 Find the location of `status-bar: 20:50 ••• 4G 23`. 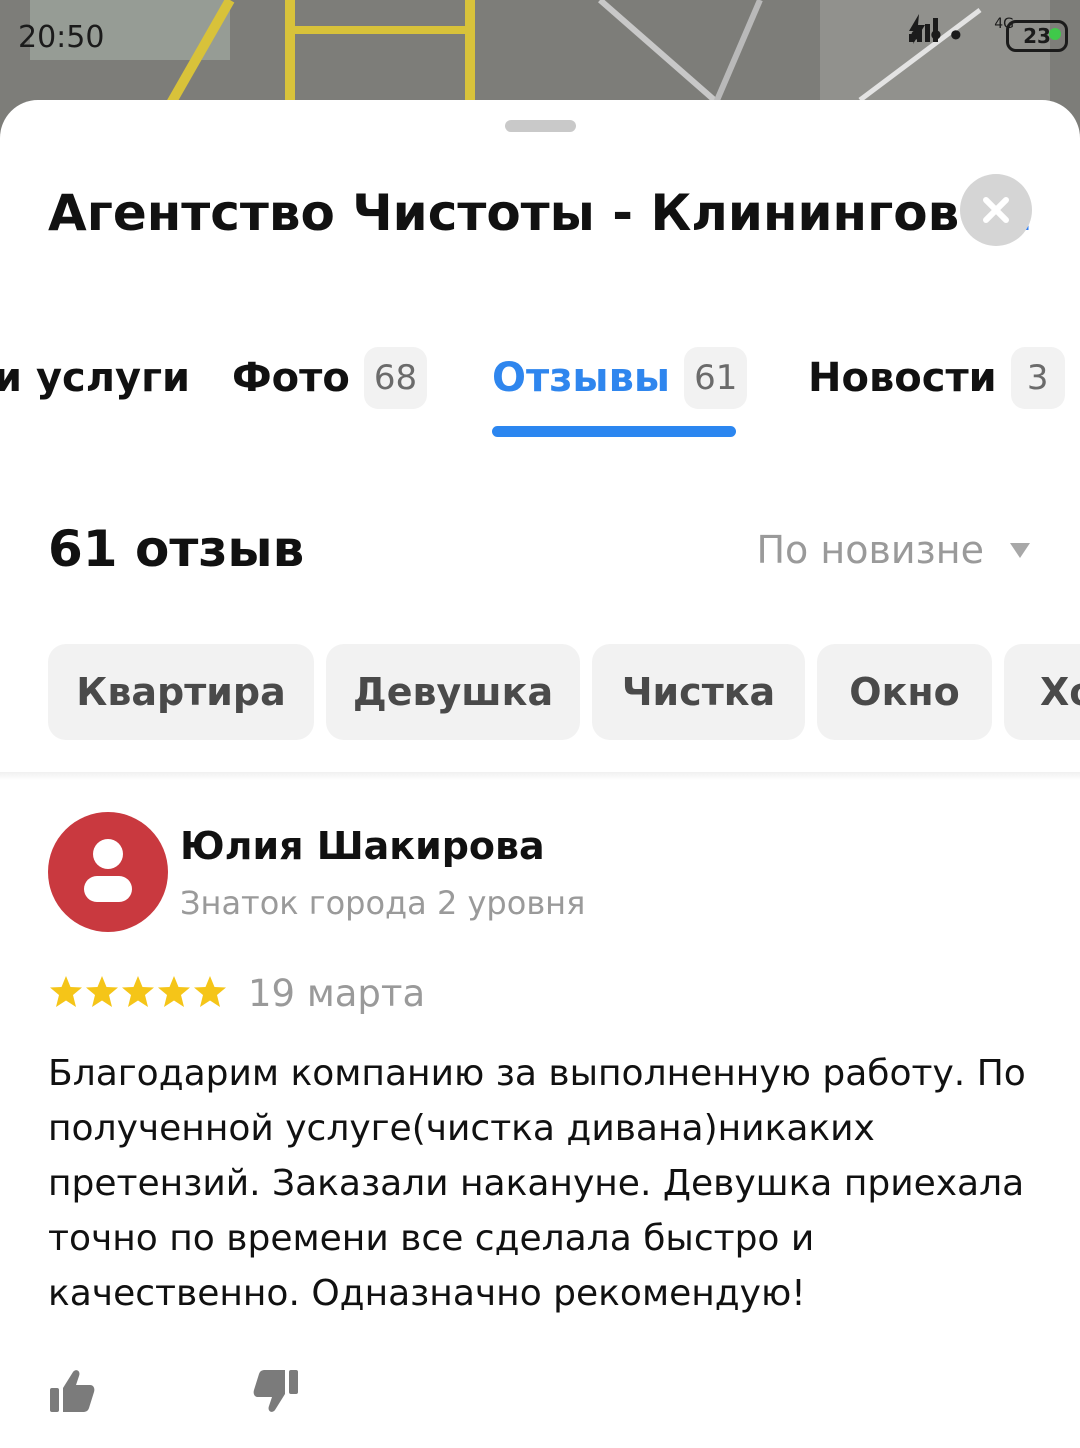

status-bar: 20:50 ••• 4G 23 is located at coordinates (540, 36).